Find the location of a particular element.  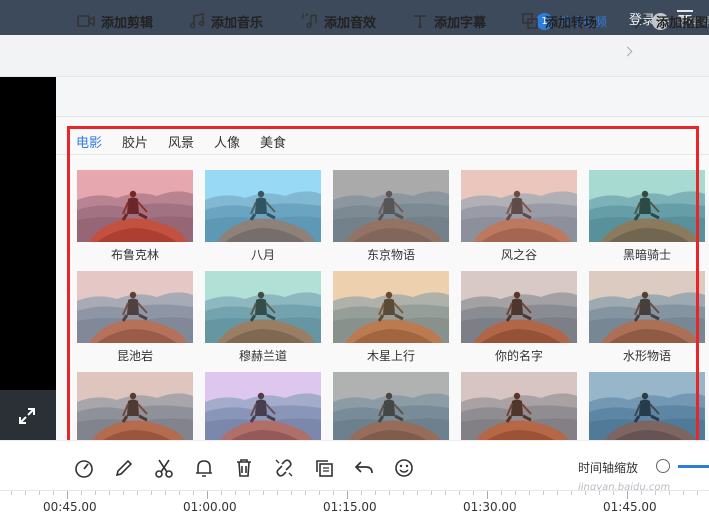

copy-icon is located at coordinates (324, 468).